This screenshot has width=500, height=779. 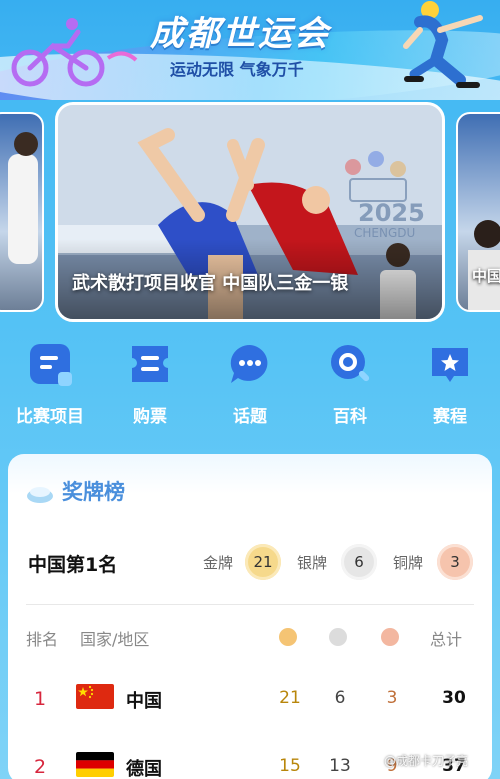 I want to click on nav-item-encyclopedia: 百科, so click(x=350, y=384).